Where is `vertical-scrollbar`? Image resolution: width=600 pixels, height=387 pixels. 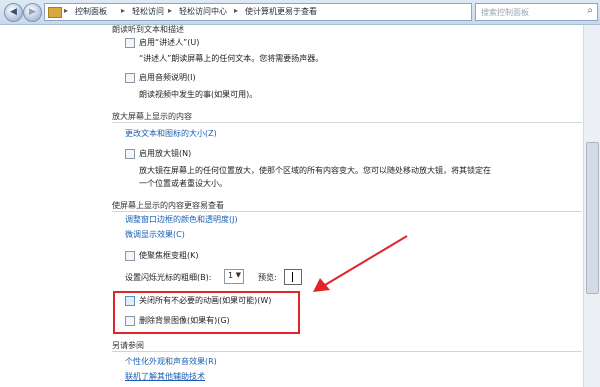
vertical-scrollbar is located at coordinates (591, 206).